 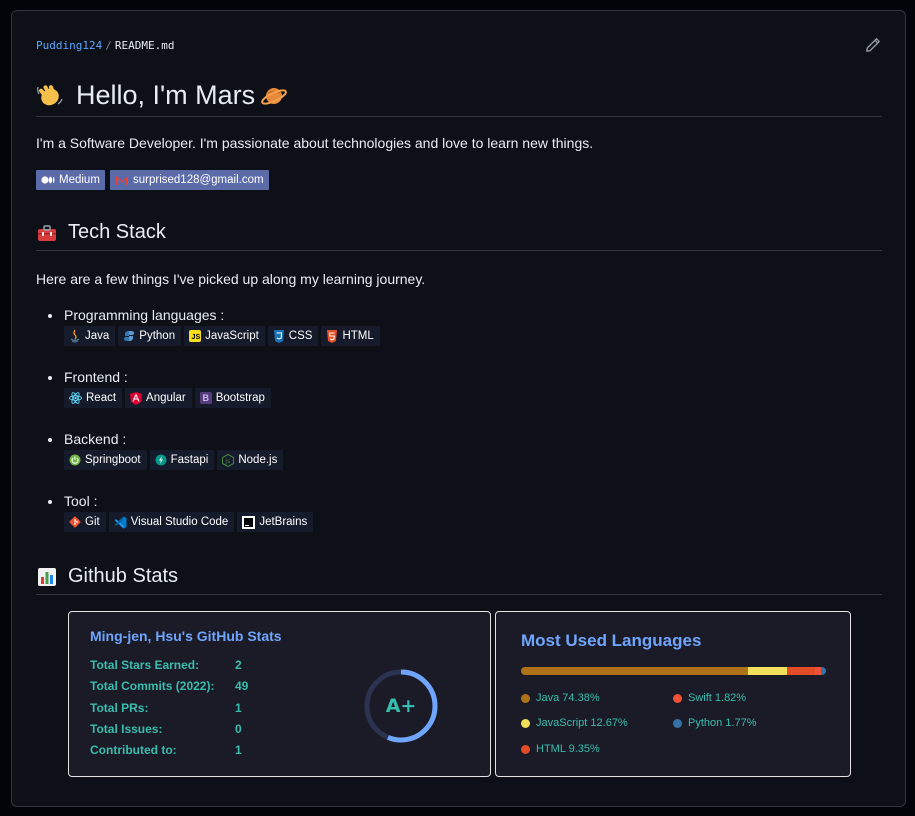 What do you see at coordinates (717, 698) in the screenshot?
I see `language-label: Swift 1.82%` at bounding box center [717, 698].